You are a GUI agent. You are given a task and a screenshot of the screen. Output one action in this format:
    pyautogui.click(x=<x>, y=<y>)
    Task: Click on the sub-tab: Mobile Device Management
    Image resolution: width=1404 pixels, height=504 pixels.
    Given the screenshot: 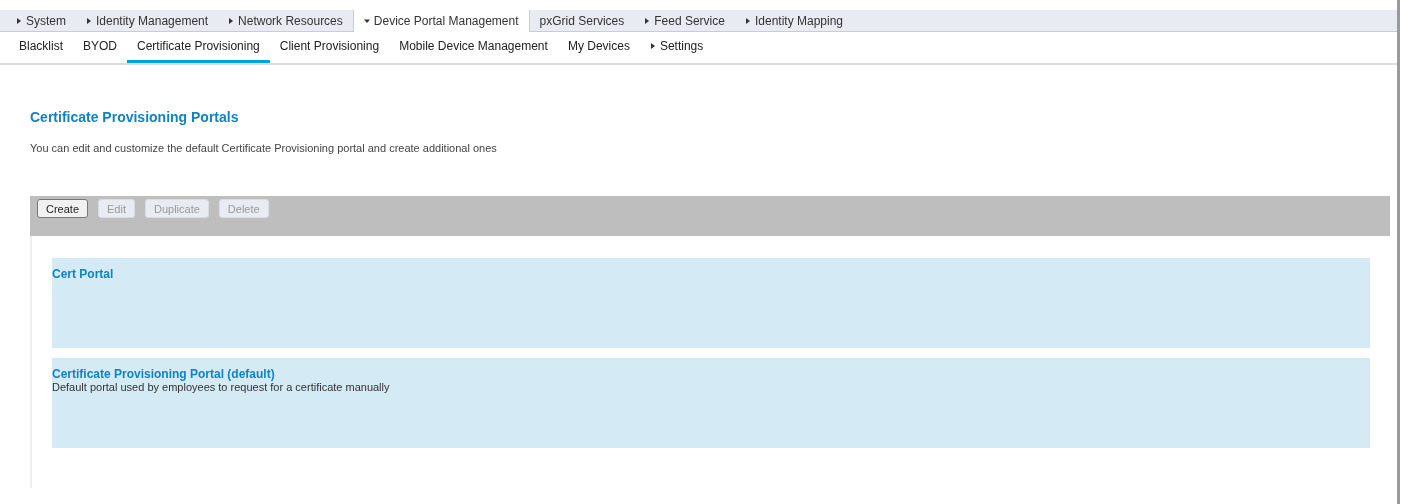 What is the action you would take?
    pyautogui.click(x=473, y=47)
    